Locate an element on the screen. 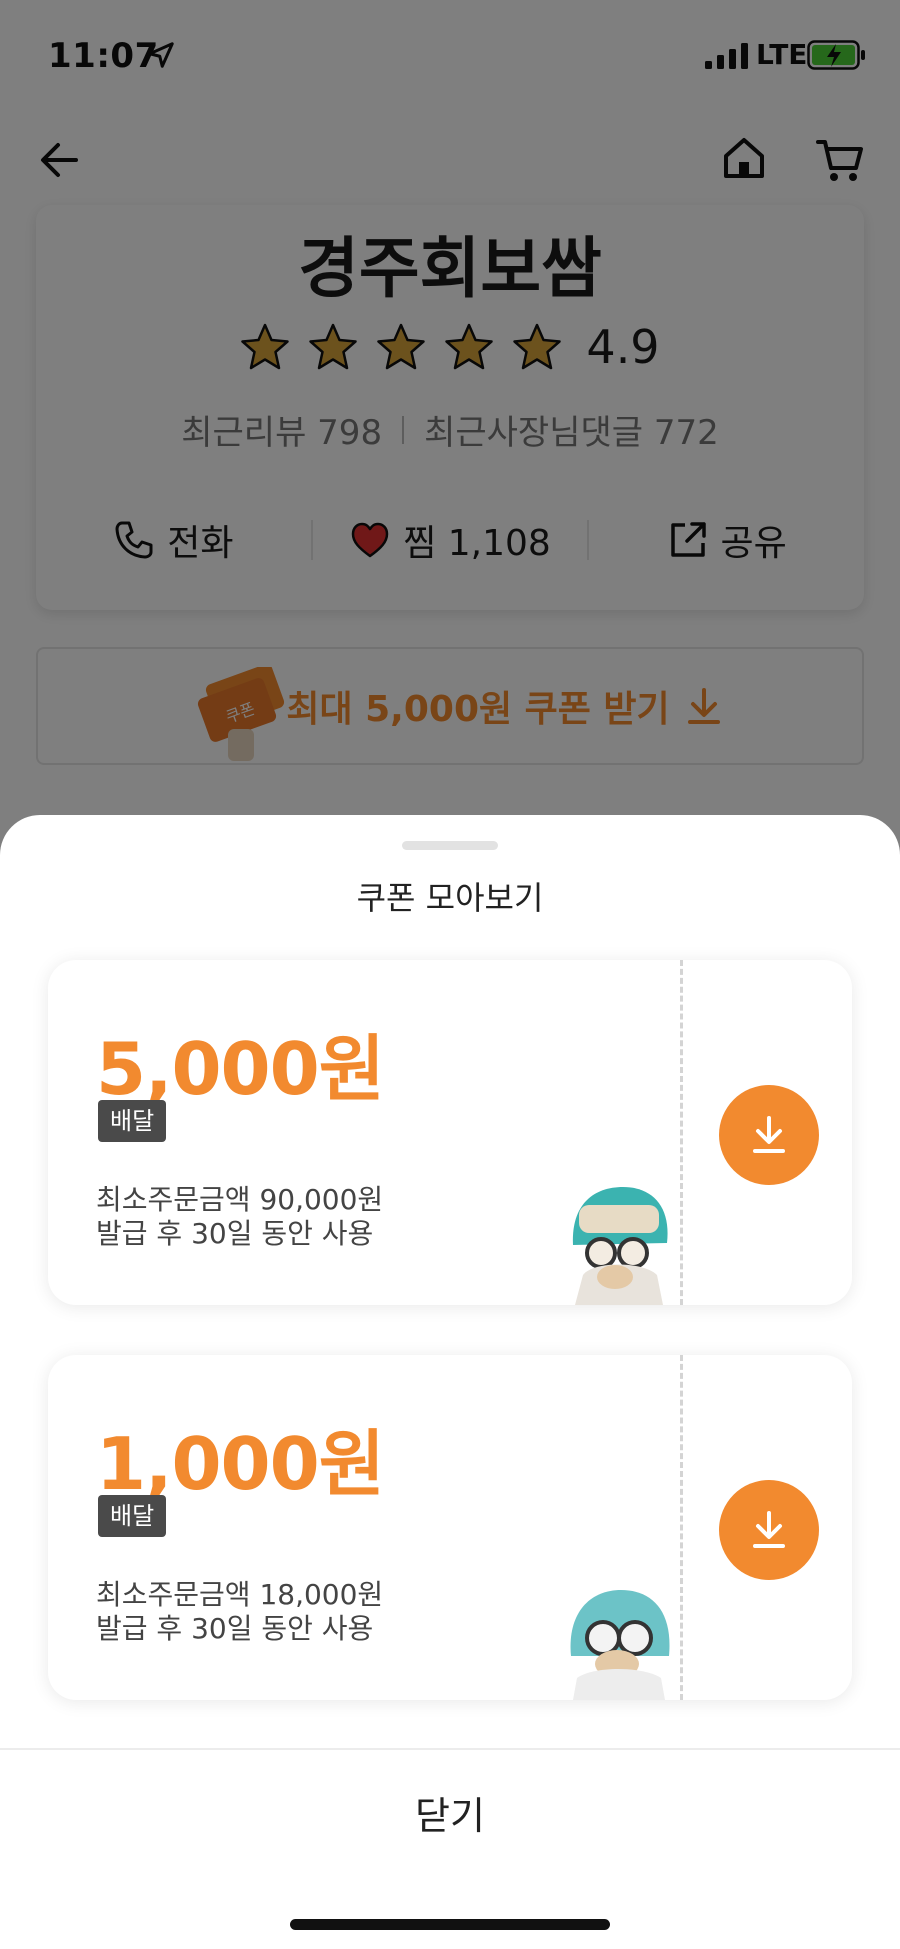 This screenshot has width=900, height=1949. sheet-drag-handle is located at coordinates (450, 845).